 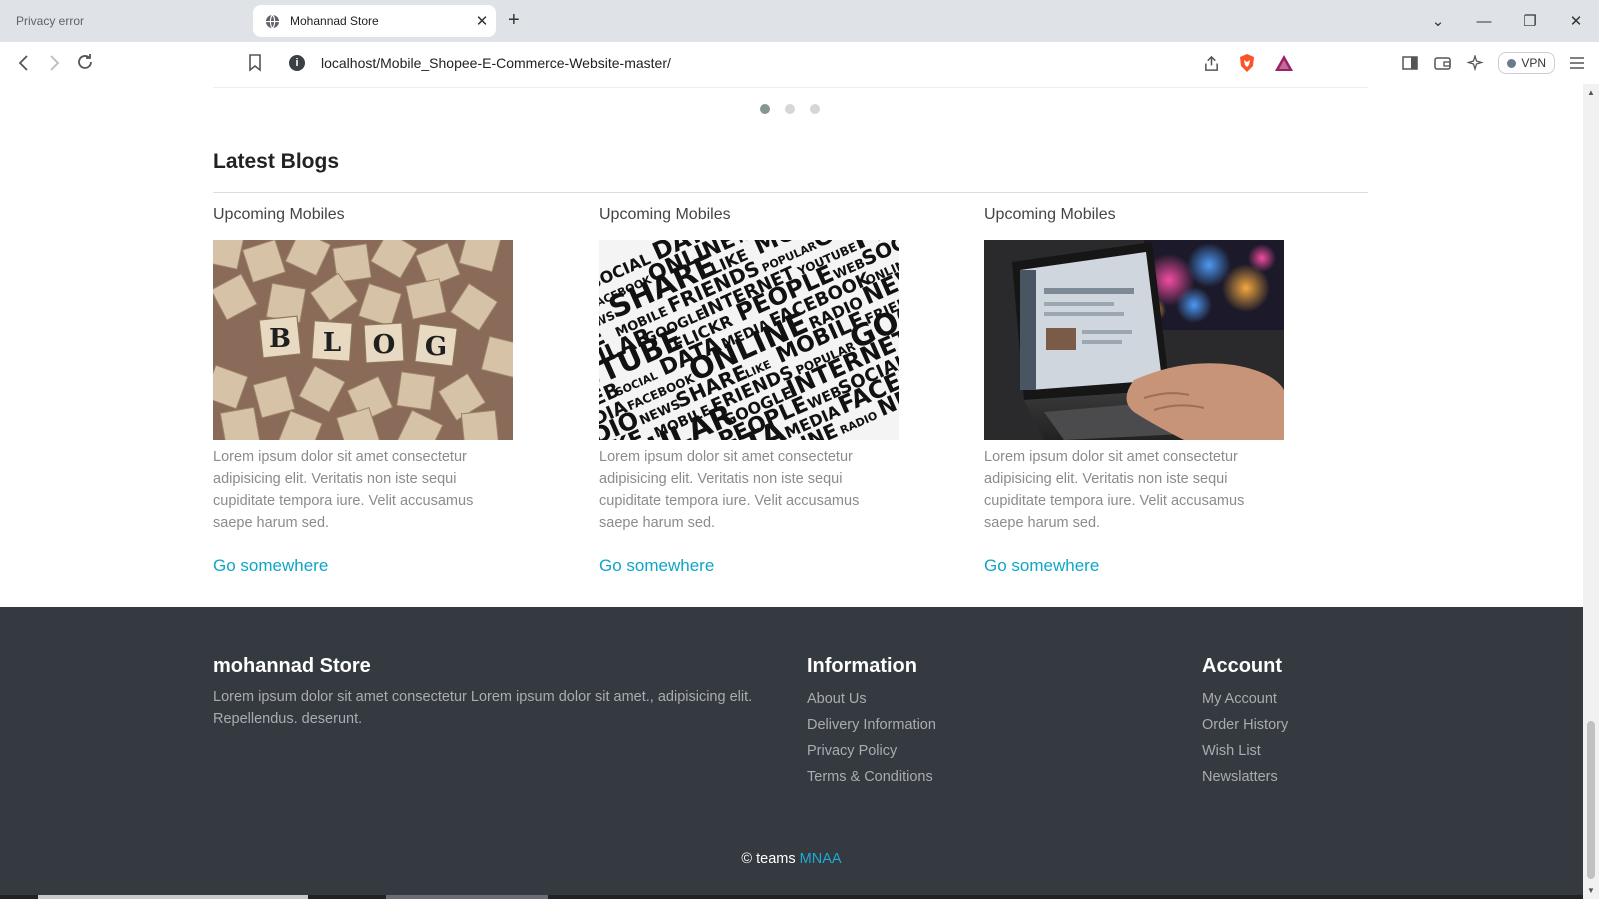 What do you see at coordinates (1591, 92) in the screenshot?
I see `scroll-up-arrow-icon: ▲` at bounding box center [1591, 92].